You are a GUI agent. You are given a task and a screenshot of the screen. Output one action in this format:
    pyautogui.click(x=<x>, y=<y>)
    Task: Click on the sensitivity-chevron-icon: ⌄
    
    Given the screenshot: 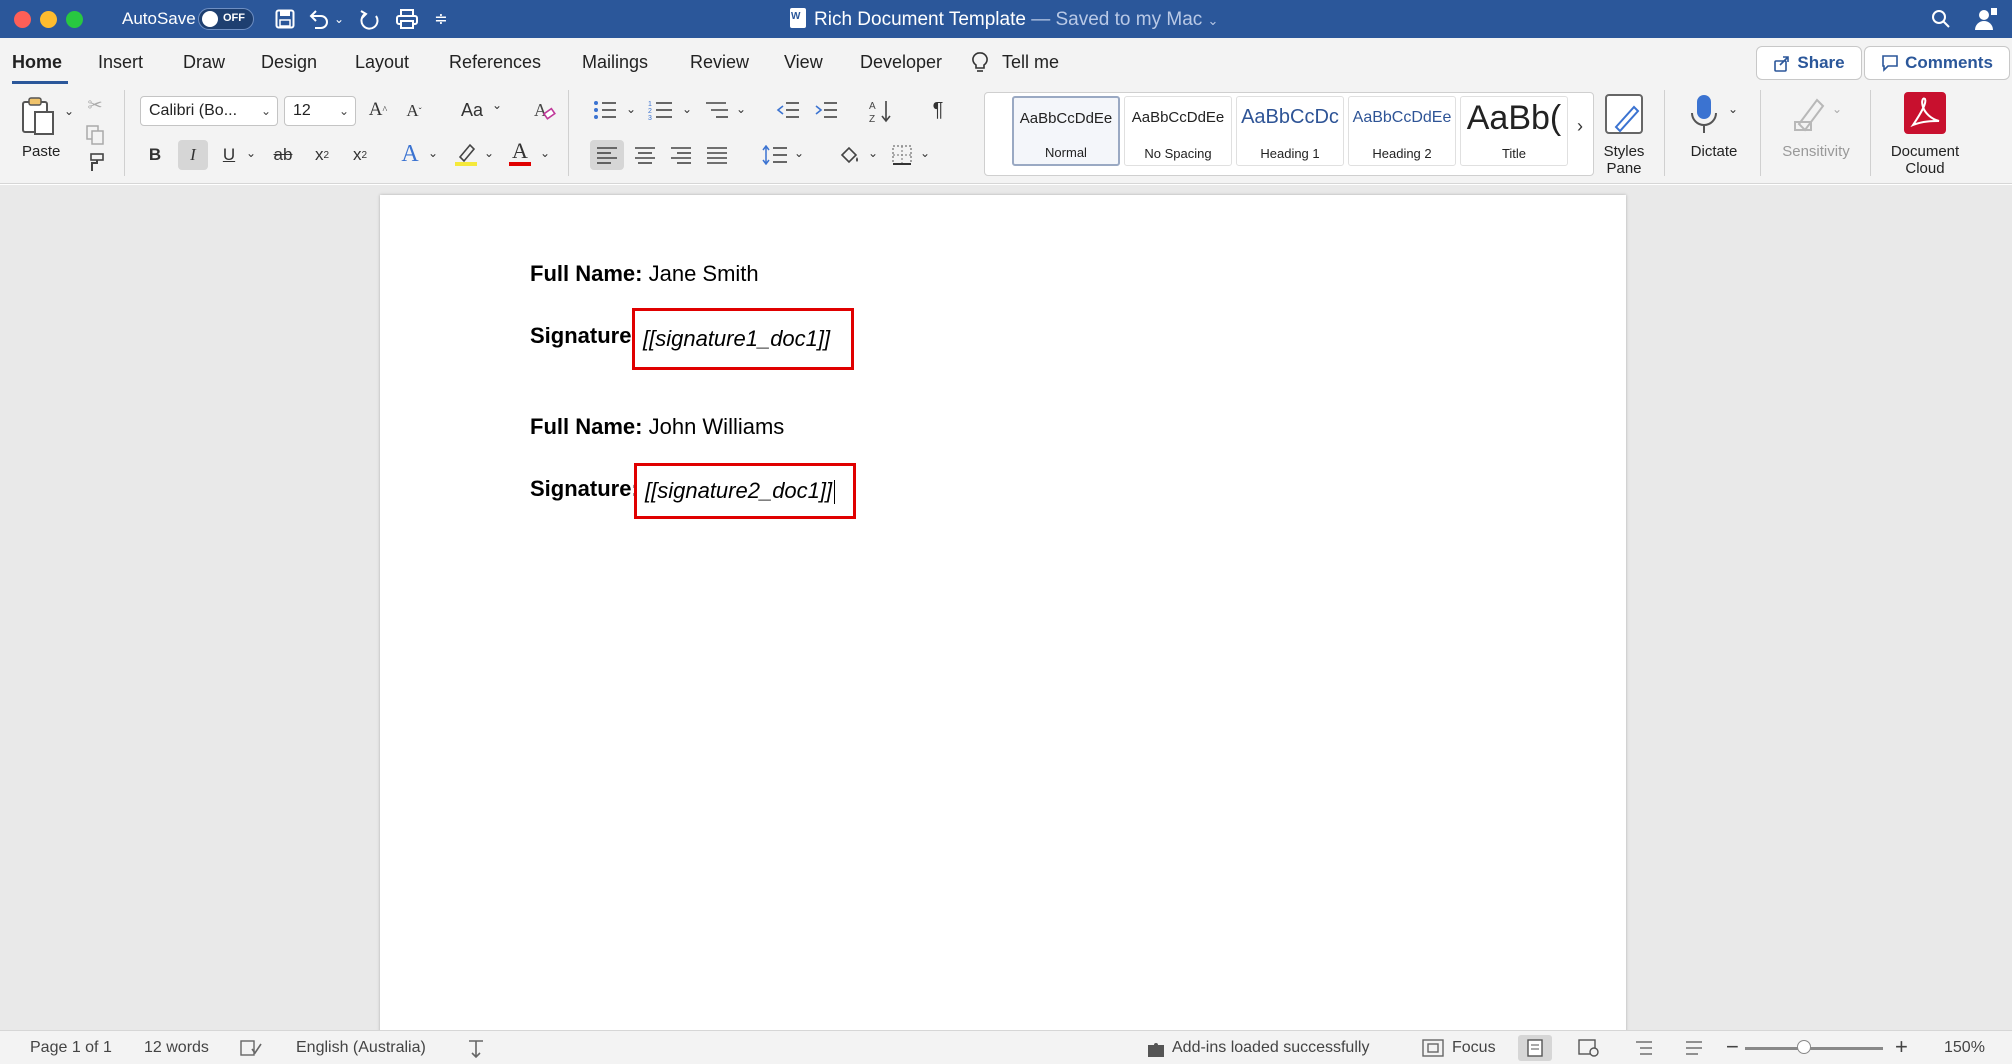 What is the action you would take?
    pyautogui.click(x=1837, y=109)
    